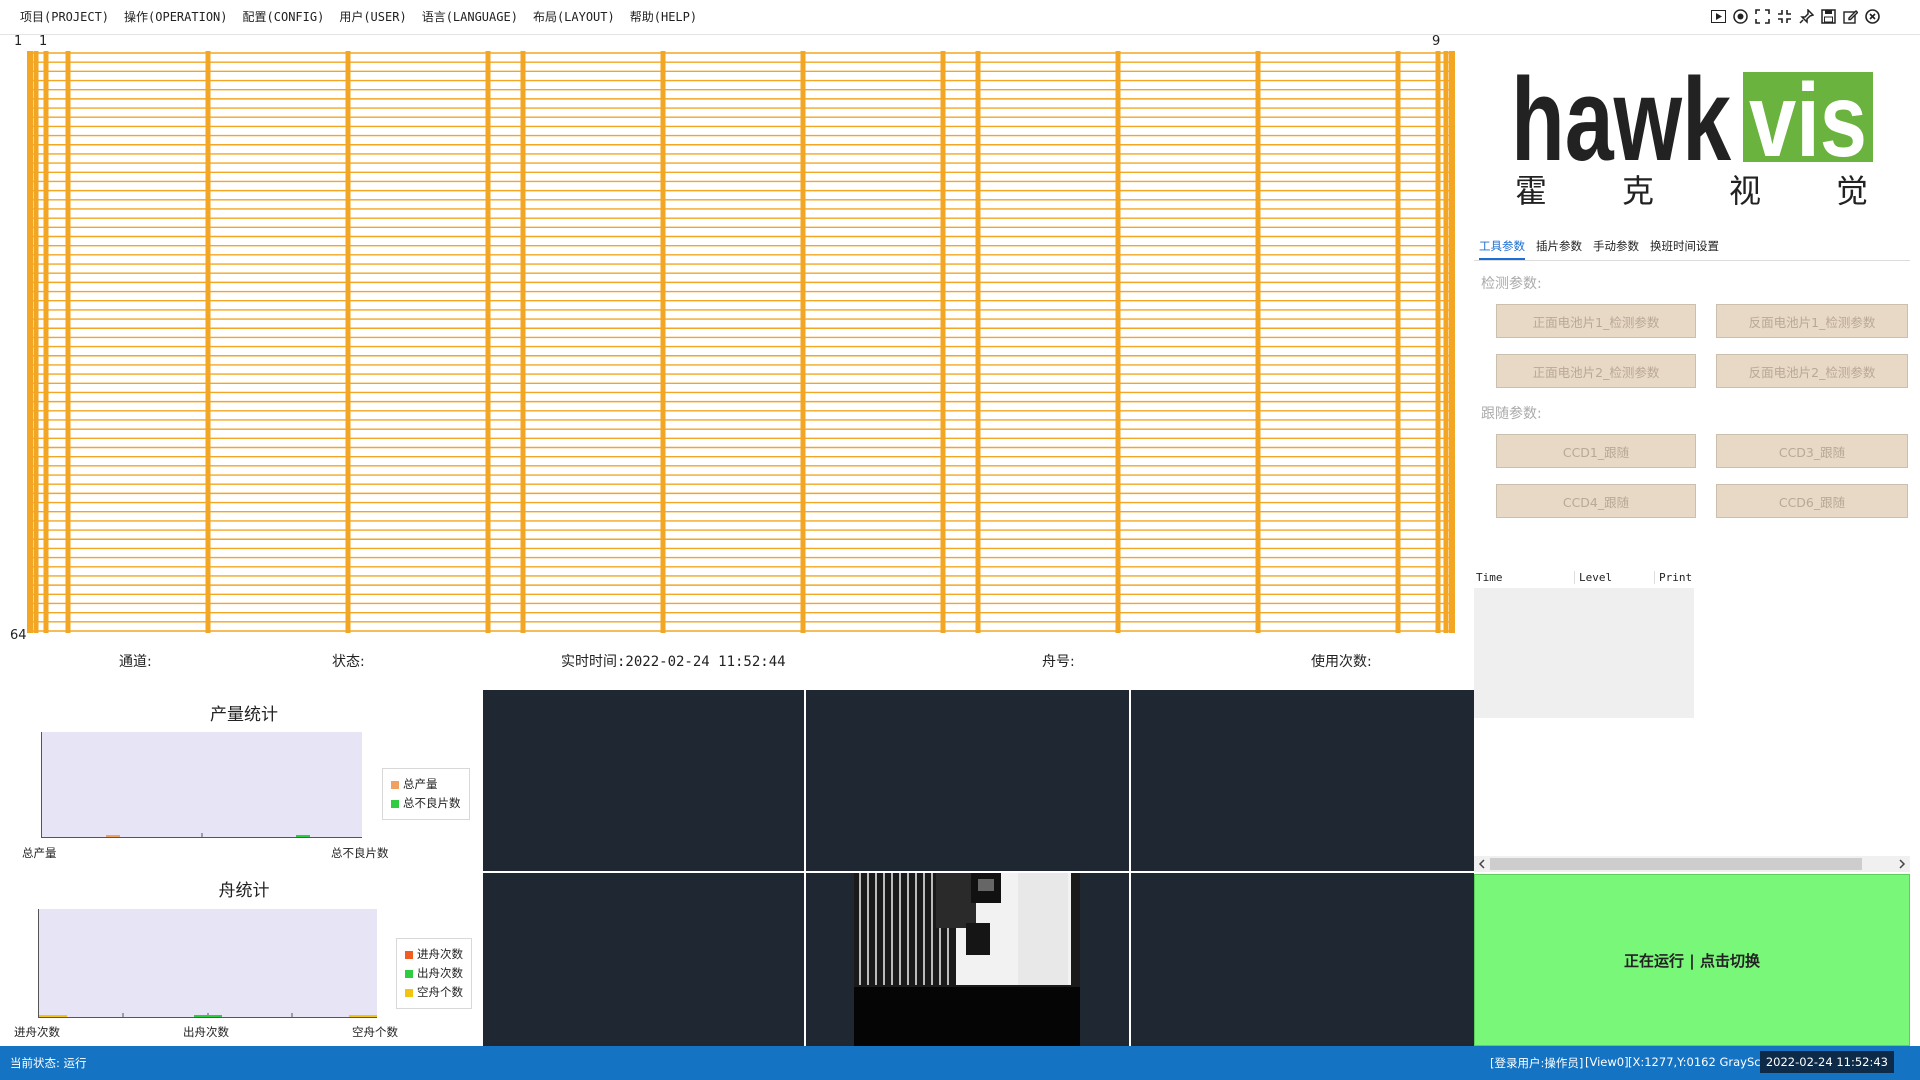 The image size is (1920, 1080). What do you see at coordinates (18, 41) in the screenshot?
I see `row-label-first: 1` at bounding box center [18, 41].